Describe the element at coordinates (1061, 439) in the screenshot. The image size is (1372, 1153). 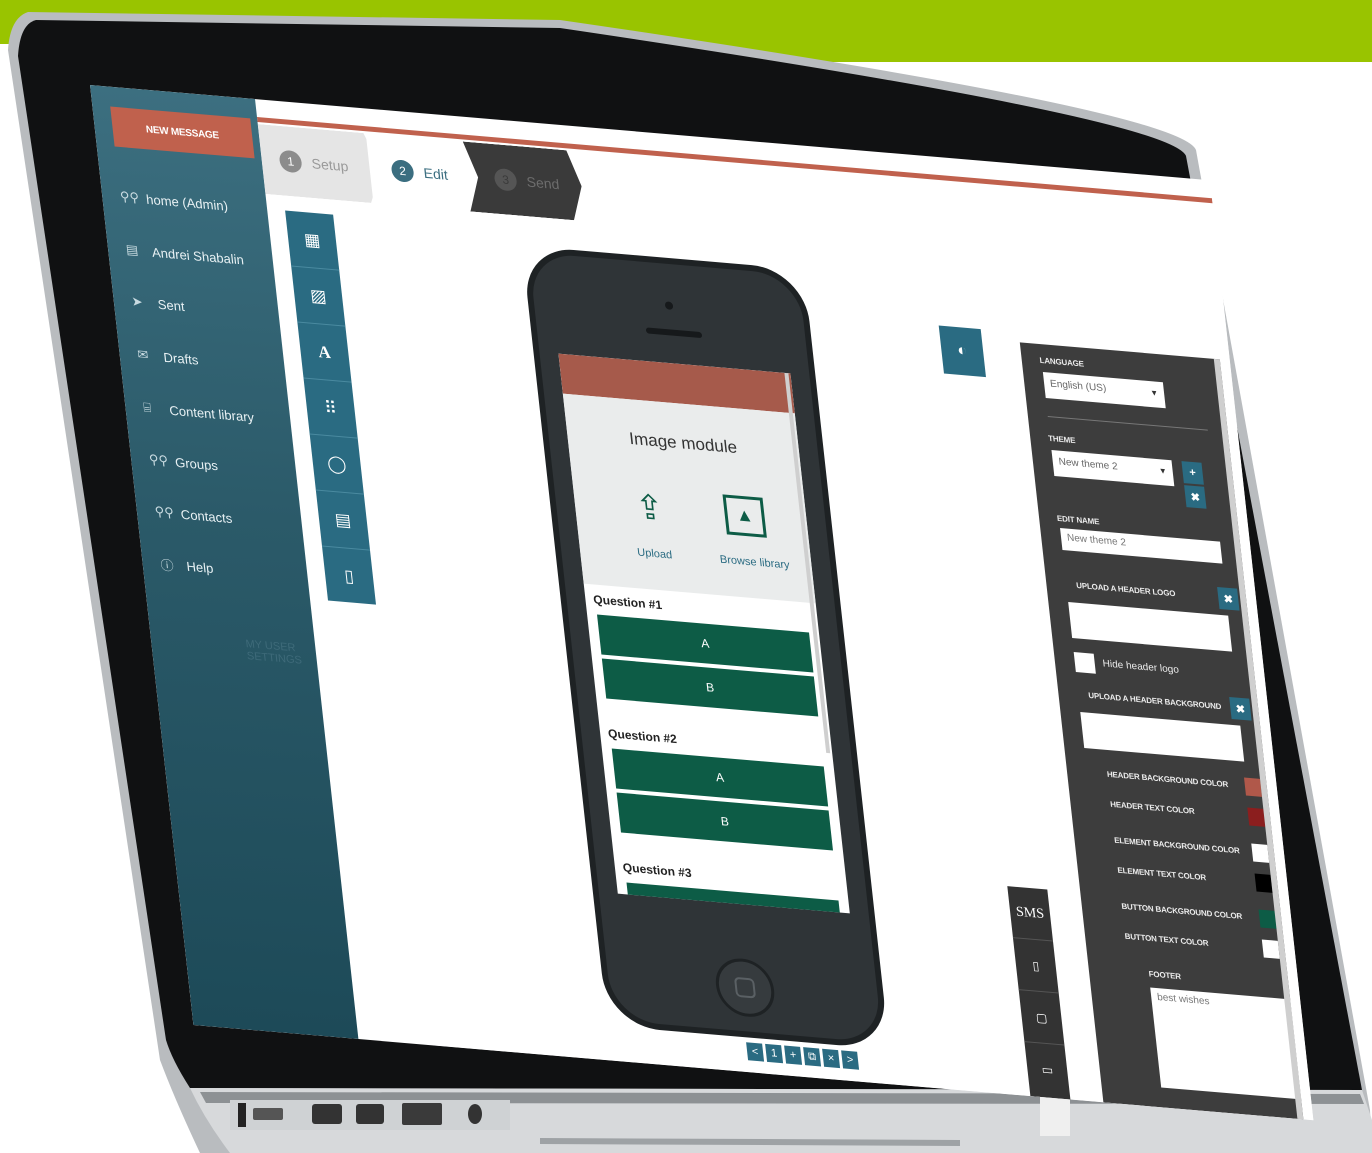
I see `theme-label: THEME` at that location.